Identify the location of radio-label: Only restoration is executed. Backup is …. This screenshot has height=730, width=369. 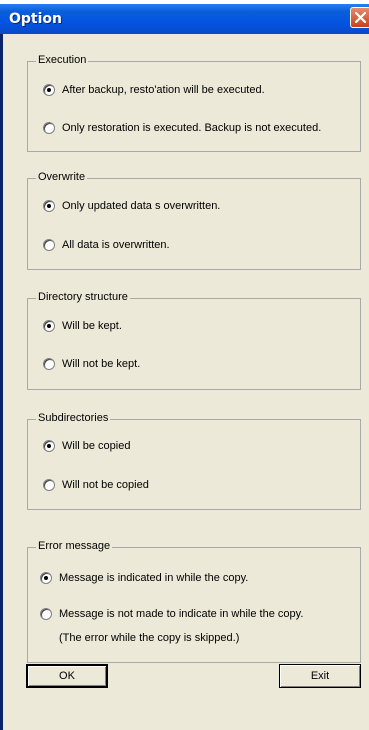
(192, 128).